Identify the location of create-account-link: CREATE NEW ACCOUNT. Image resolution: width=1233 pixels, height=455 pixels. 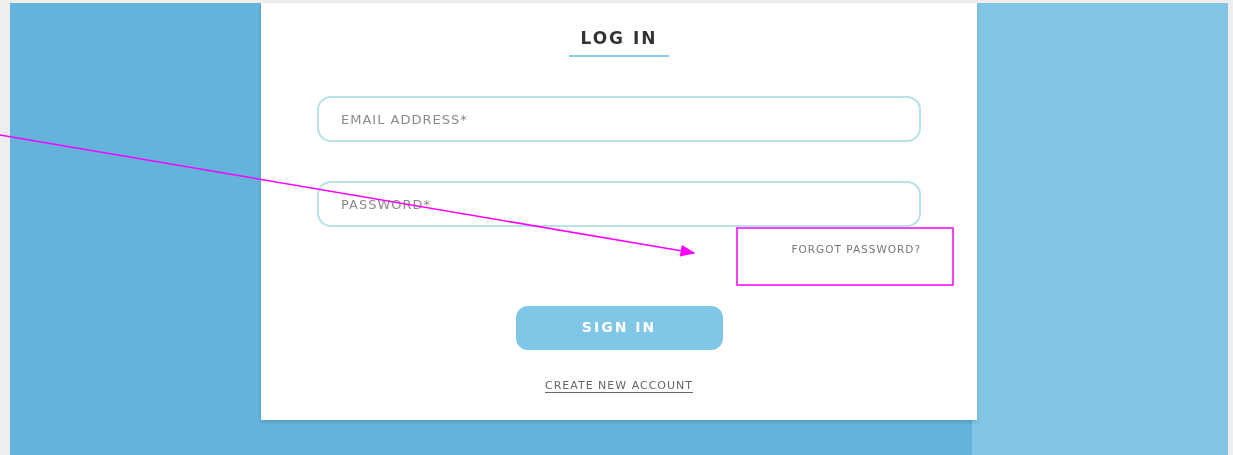
(619, 385).